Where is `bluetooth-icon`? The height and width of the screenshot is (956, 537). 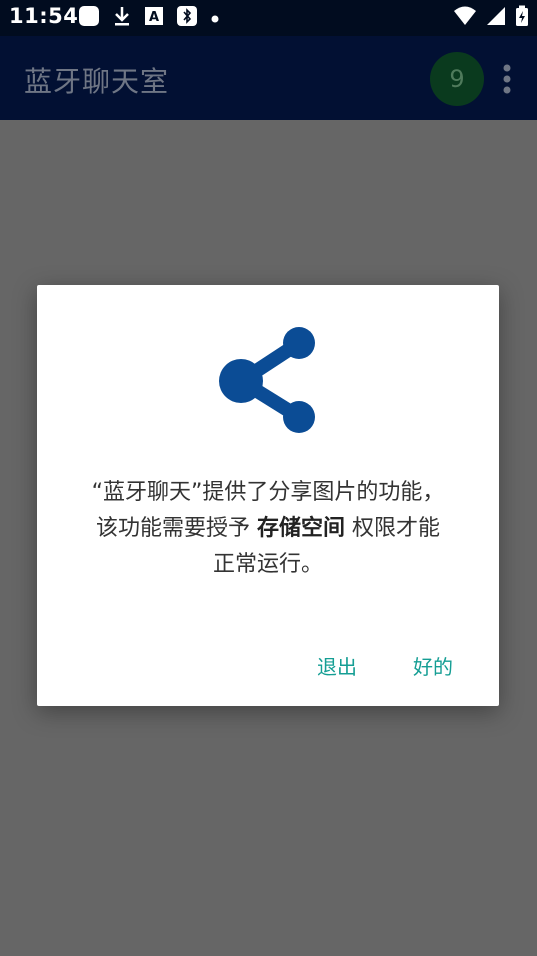
bluetooth-icon is located at coordinates (187, 18).